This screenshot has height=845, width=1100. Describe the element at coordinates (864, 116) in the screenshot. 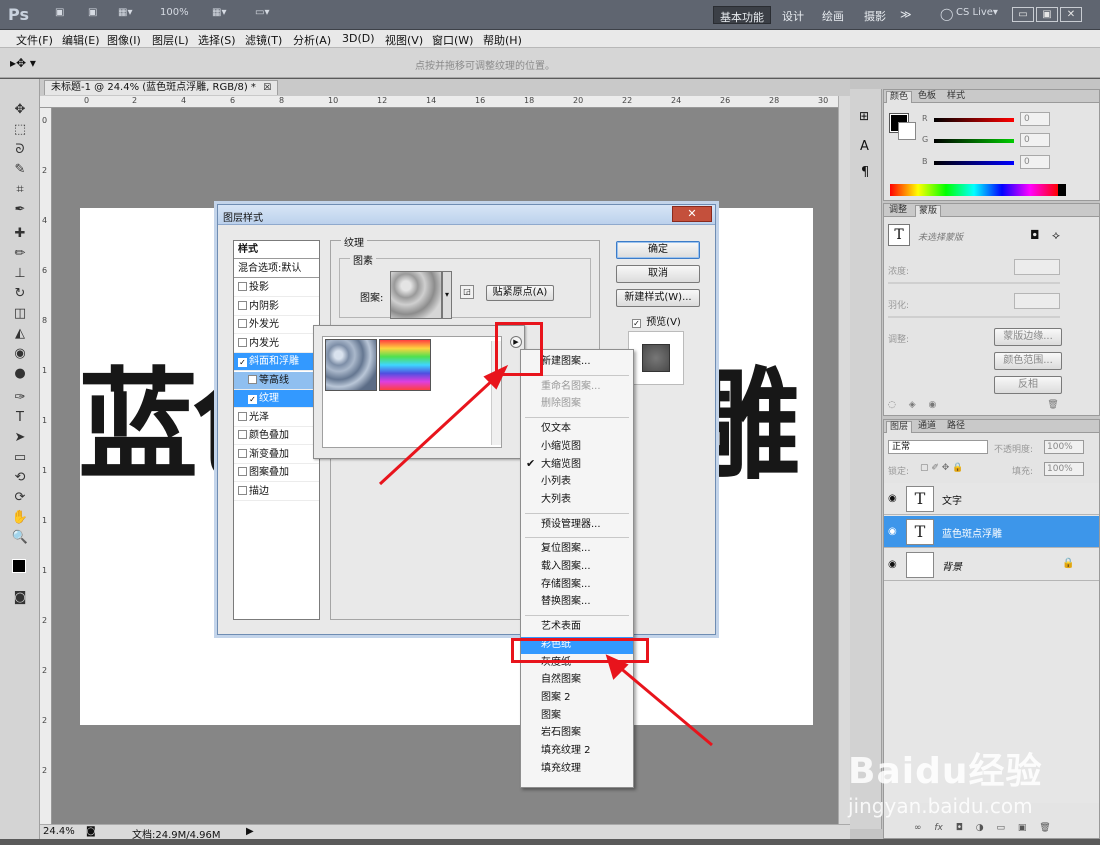

I see `history-panel-icon: ⊞` at that location.